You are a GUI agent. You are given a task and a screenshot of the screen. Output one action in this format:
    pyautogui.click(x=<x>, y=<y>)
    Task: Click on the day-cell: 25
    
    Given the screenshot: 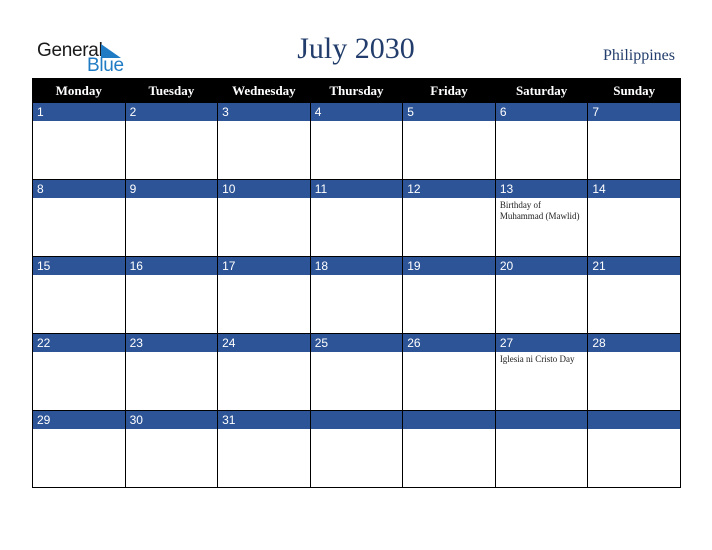 What is the action you would take?
    pyautogui.click(x=356, y=372)
    